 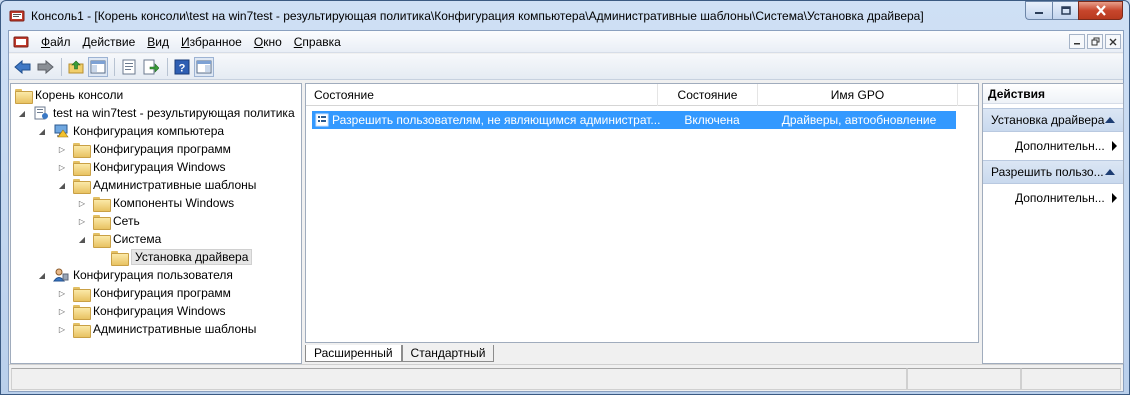 I want to click on tree-item-label: Конфигурация программ, so click(x=162, y=293).